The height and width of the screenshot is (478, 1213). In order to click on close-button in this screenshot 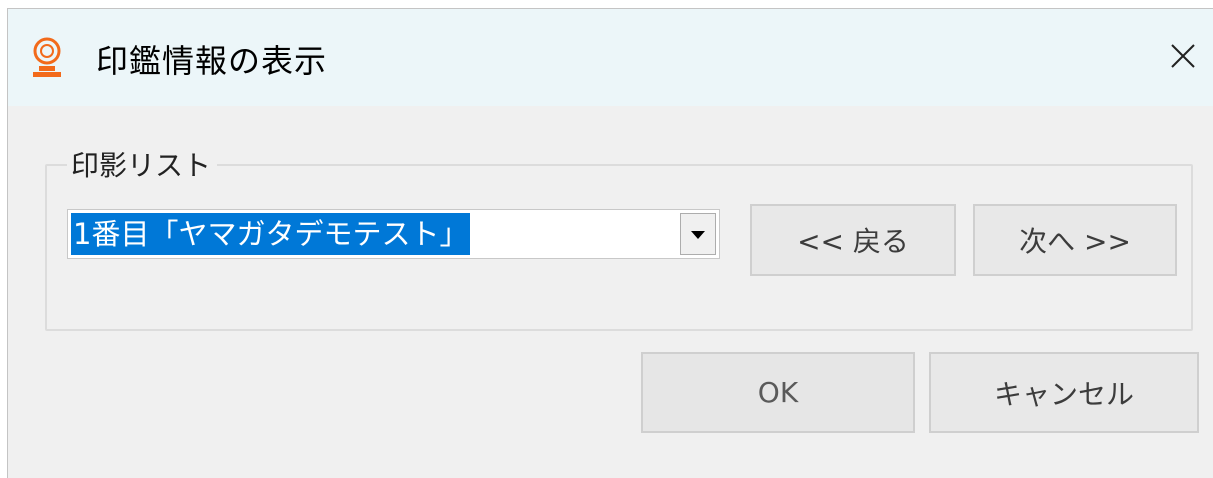, I will do `click(1183, 57)`.